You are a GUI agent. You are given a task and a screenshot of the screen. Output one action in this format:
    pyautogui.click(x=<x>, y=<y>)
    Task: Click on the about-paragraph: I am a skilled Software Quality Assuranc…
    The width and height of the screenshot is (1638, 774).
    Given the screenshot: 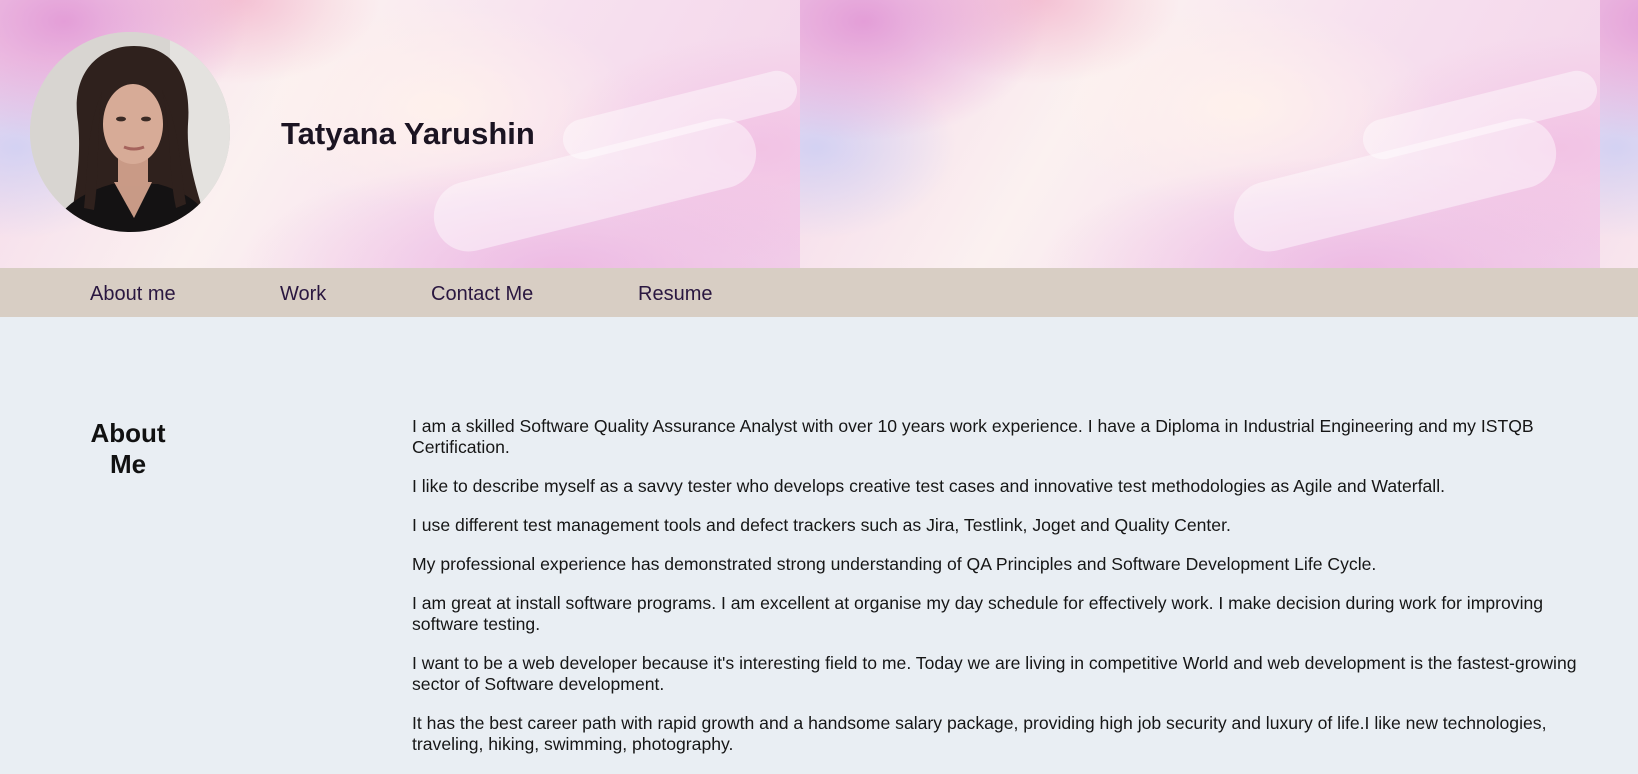 What is the action you would take?
    pyautogui.click(x=973, y=436)
    